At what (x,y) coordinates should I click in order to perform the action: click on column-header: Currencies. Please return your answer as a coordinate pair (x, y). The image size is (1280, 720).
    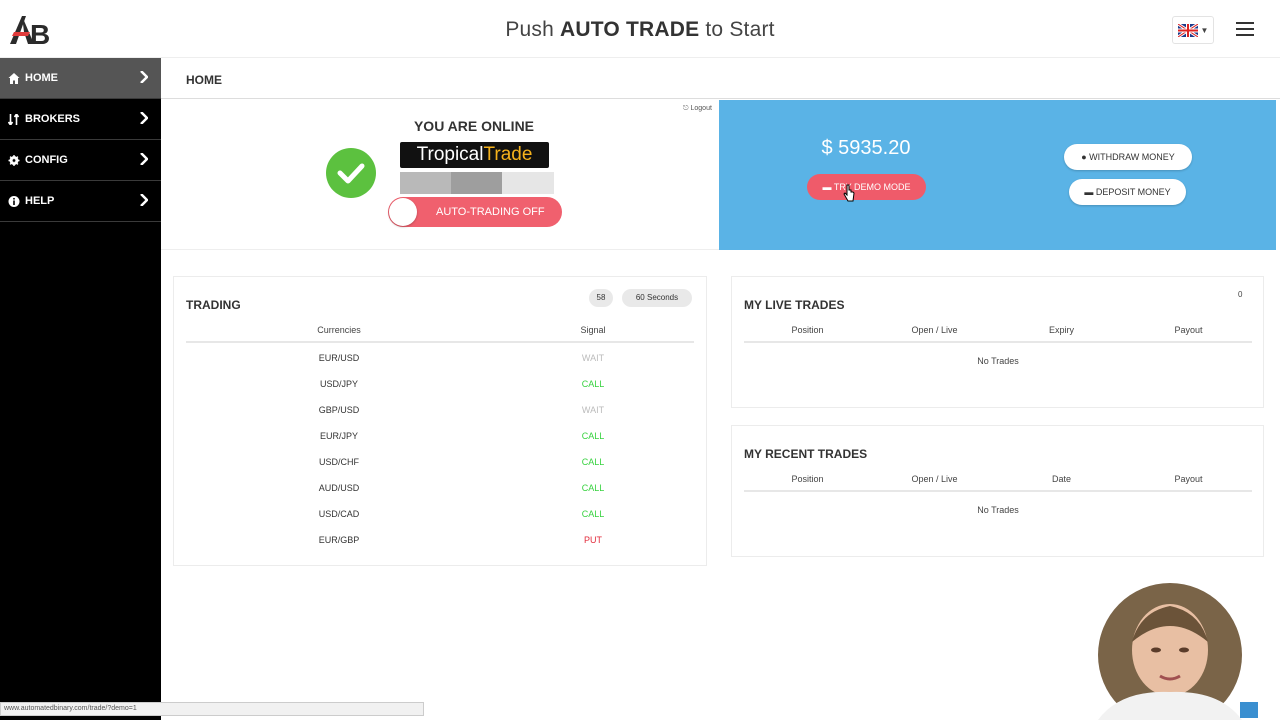
    Looking at the image, I should click on (339, 330).